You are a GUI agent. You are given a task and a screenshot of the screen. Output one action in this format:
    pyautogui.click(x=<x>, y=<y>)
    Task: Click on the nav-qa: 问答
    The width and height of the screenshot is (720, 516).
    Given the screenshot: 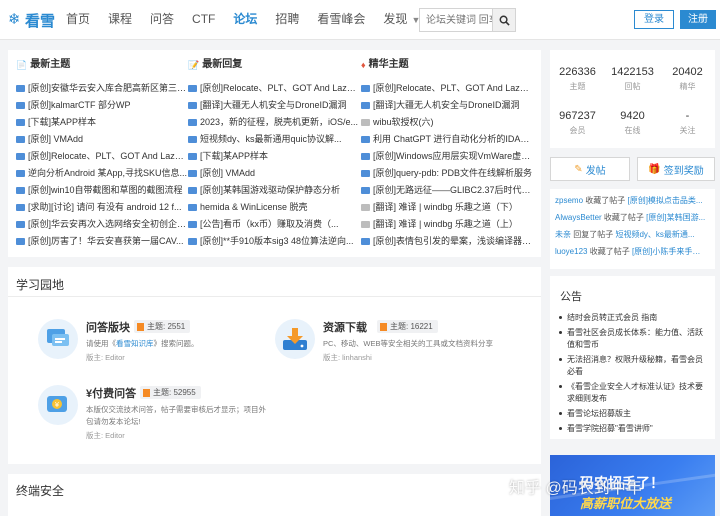 What is the action you would take?
    pyautogui.click(x=162, y=20)
    